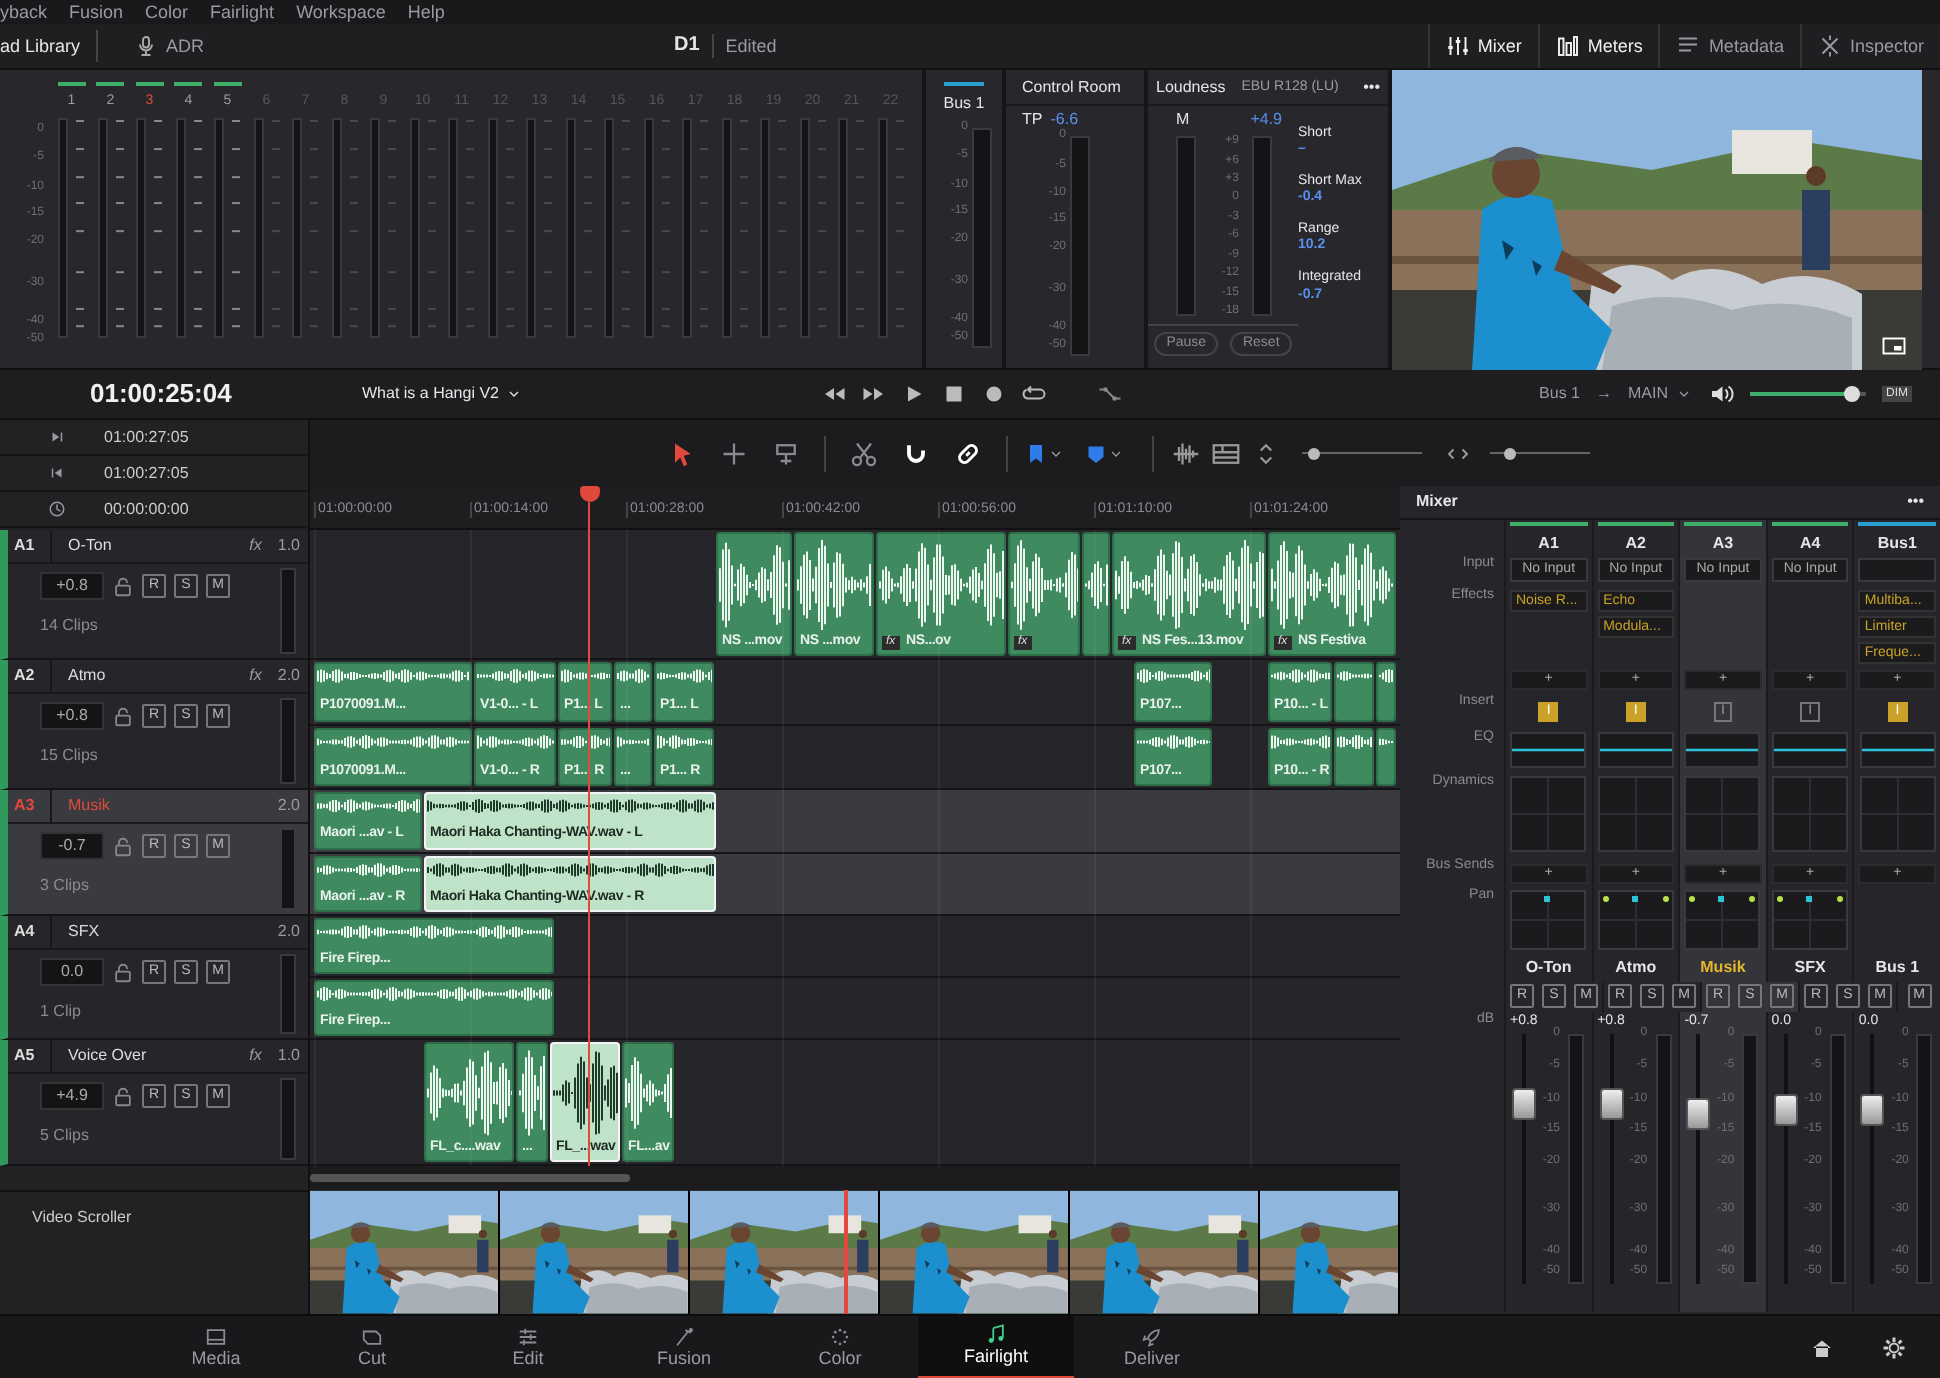 Image resolution: width=1940 pixels, height=1378 pixels. I want to click on strip-id: A2, so click(1635, 543).